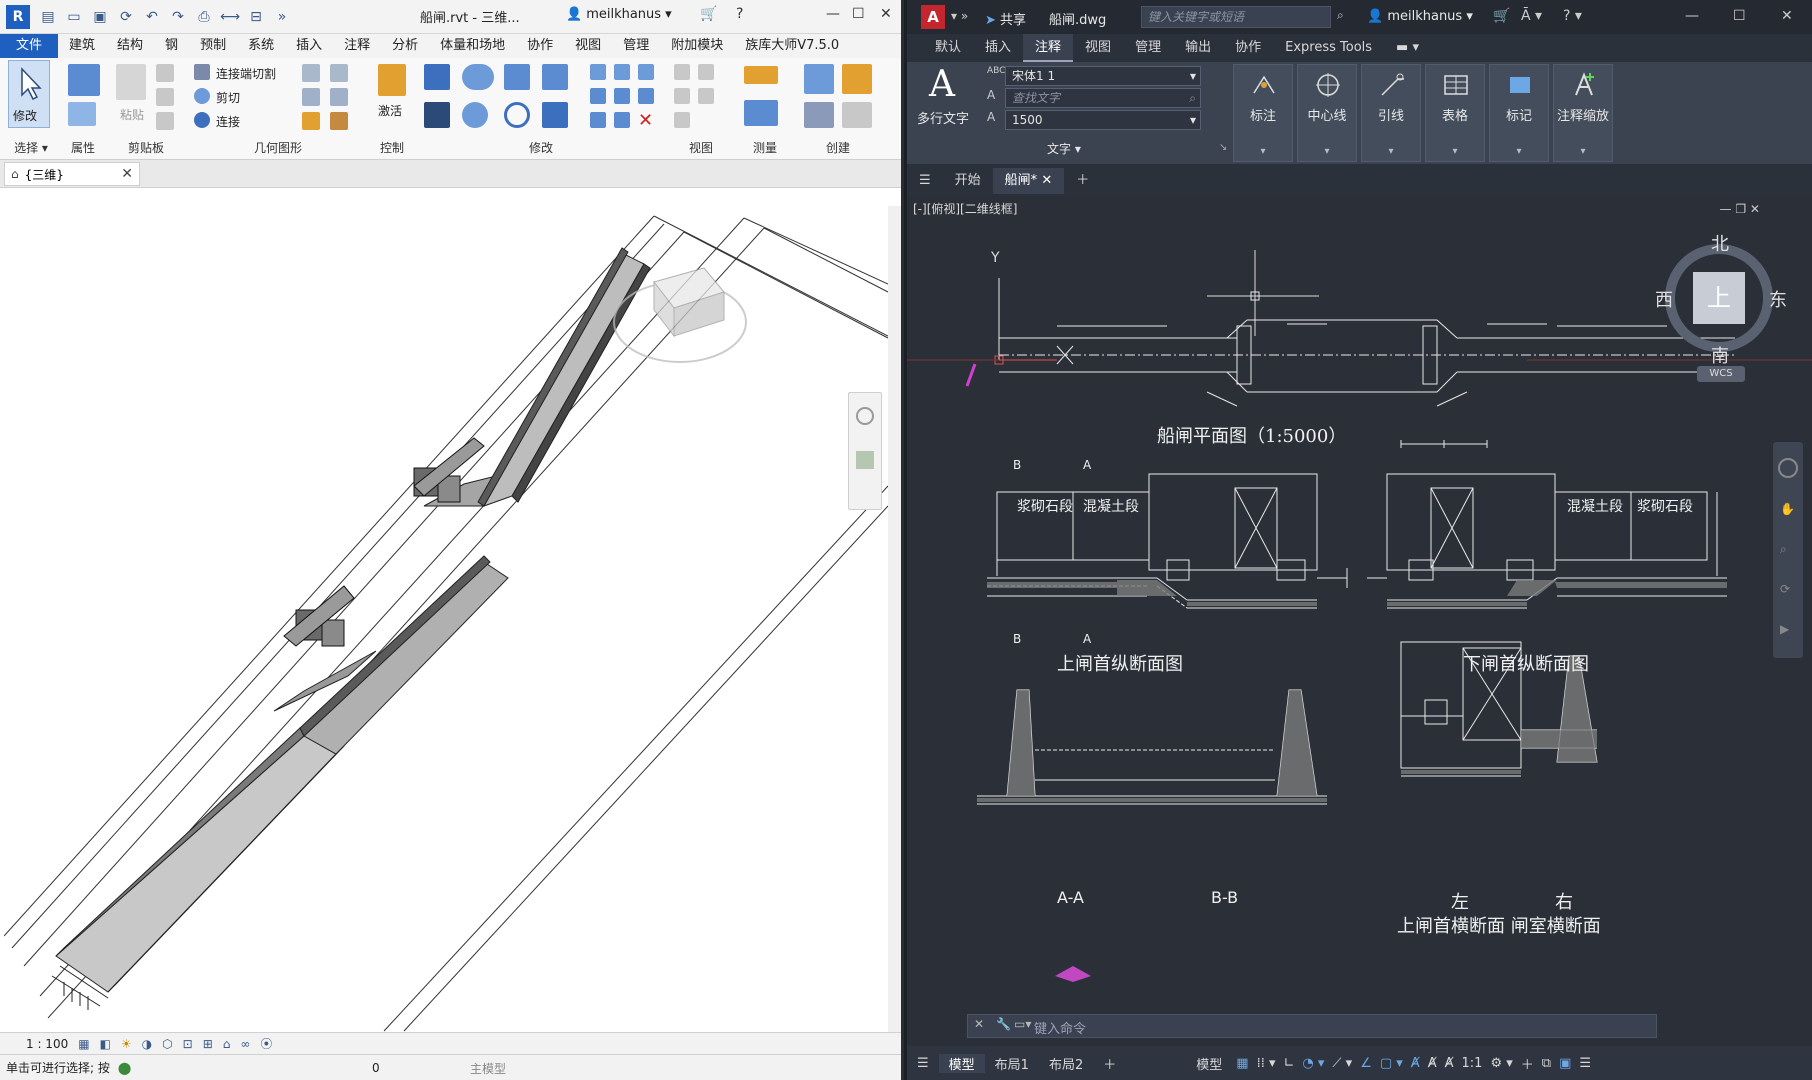 This screenshot has height=1080, width=1812. Describe the element at coordinates (124, 1068) in the screenshot. I see `worksharing-icon: ⬤` at that location.